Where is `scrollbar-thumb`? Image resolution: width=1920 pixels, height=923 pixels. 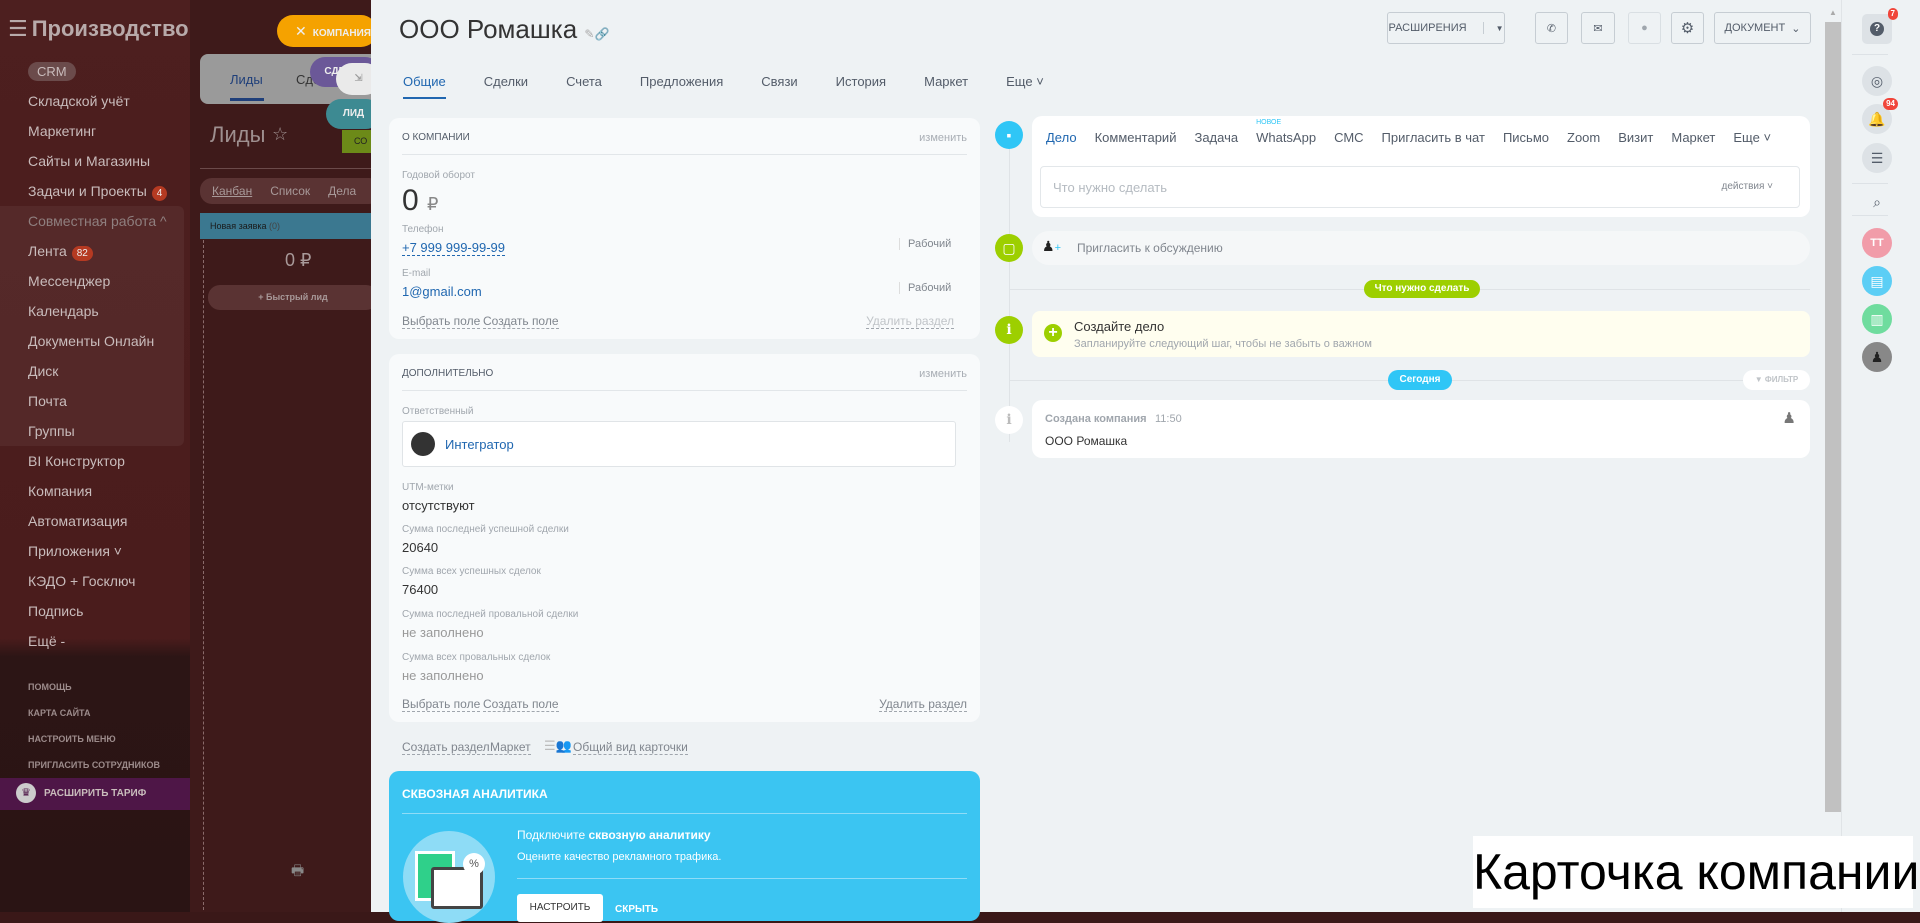 scrollbar-thumb is located at coordinates (1833, 417).